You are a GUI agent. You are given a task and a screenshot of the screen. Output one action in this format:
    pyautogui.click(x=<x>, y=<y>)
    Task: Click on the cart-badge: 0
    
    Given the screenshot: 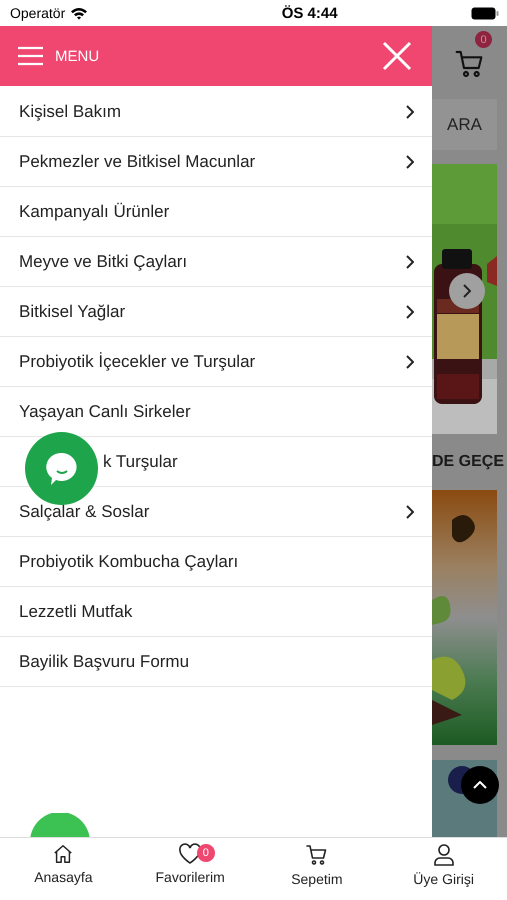 What is the action you would take?
    pyautogui.click(x=483, y=39)
    